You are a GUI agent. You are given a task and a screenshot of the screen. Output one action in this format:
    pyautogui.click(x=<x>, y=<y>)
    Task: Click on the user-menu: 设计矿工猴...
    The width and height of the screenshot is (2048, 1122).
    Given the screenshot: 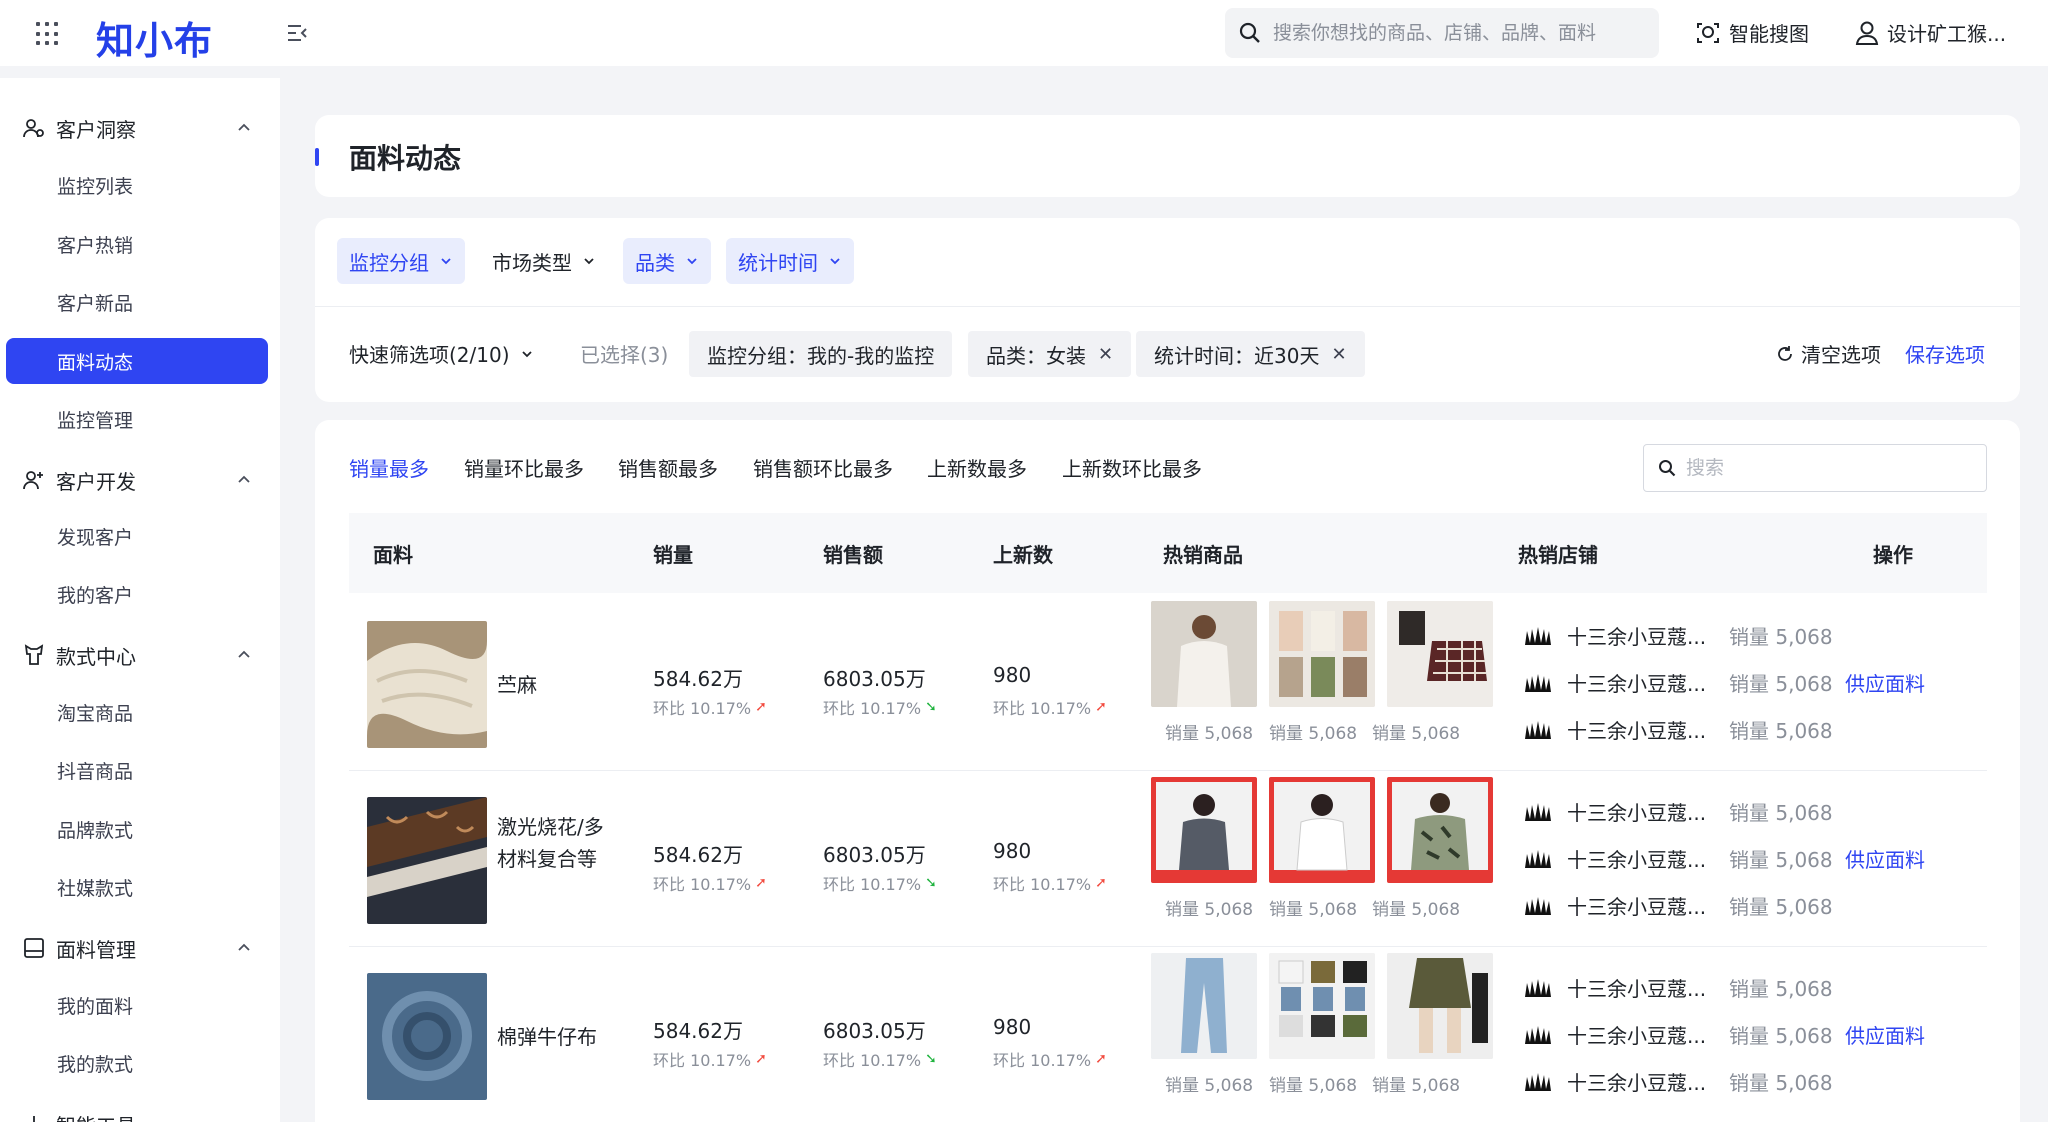 What is the action you would take?
    pyautogui.click(x=1930, y=32)
    